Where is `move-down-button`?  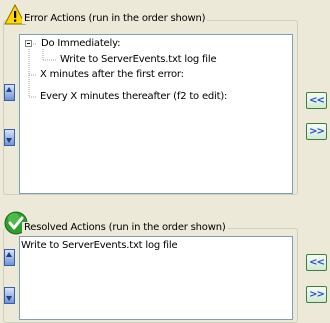 move-down-button is located at coordinates (9, 137).